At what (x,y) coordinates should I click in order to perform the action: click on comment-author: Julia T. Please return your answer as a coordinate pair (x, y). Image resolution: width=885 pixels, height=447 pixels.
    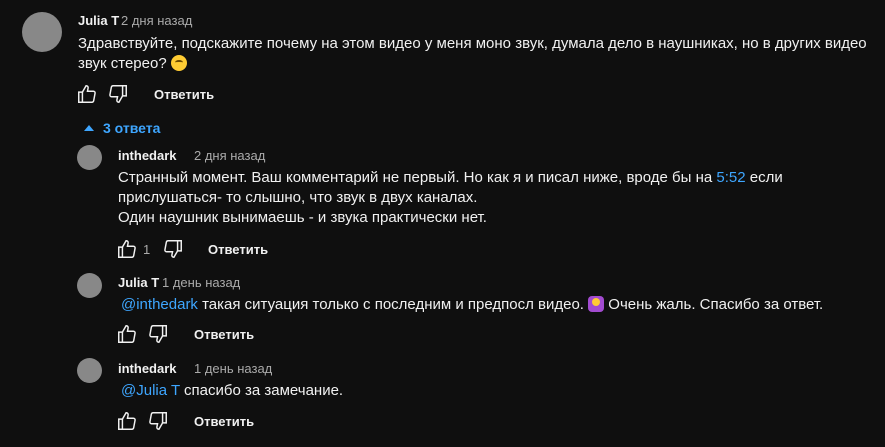
    Looking at the image, I should click on (98, 20).